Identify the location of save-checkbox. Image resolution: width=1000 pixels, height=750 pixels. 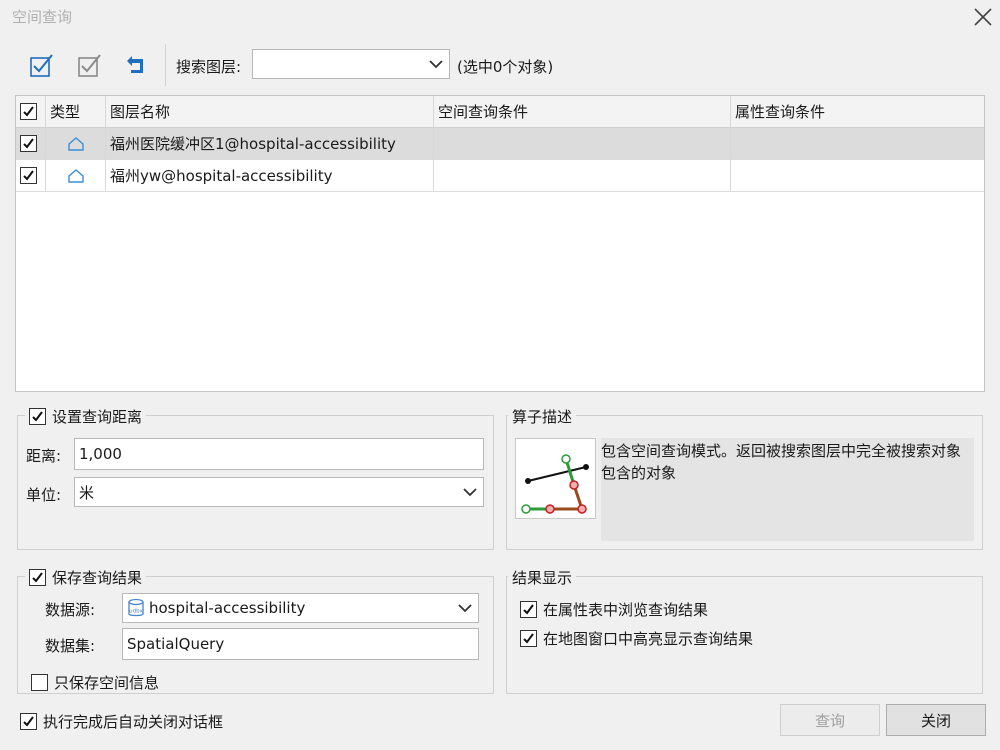
(37, 577).